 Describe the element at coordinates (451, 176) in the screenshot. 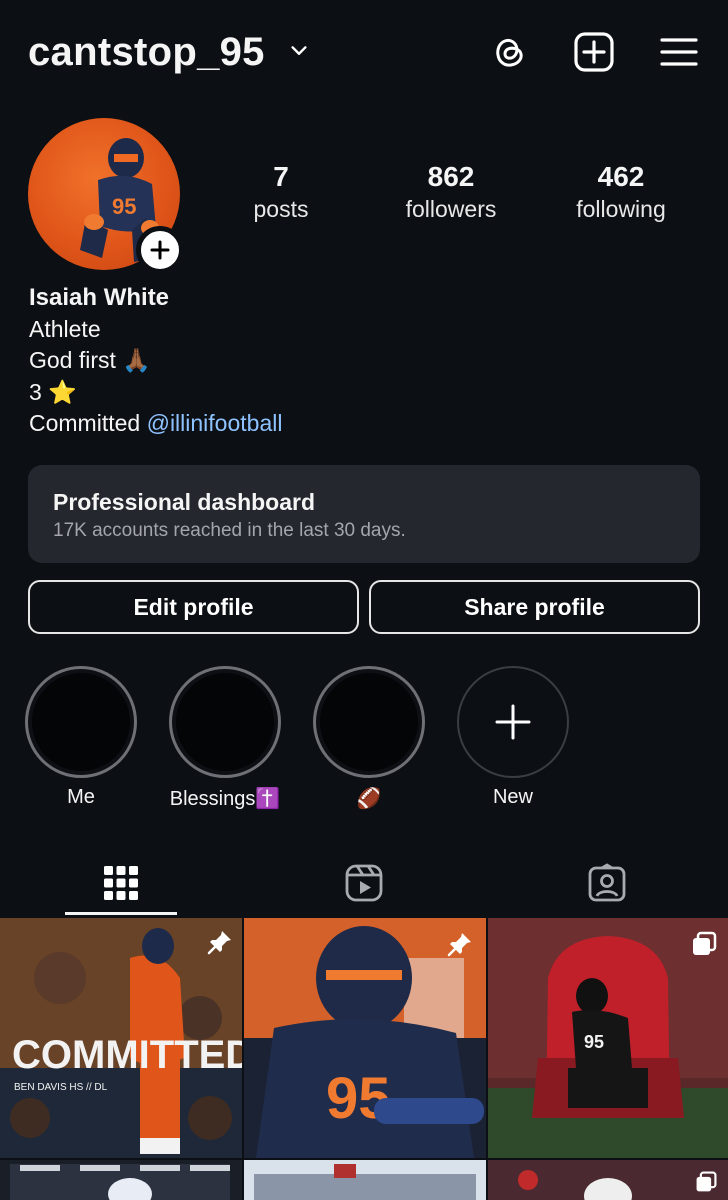

I see `followers-count-value: 862` at that location.